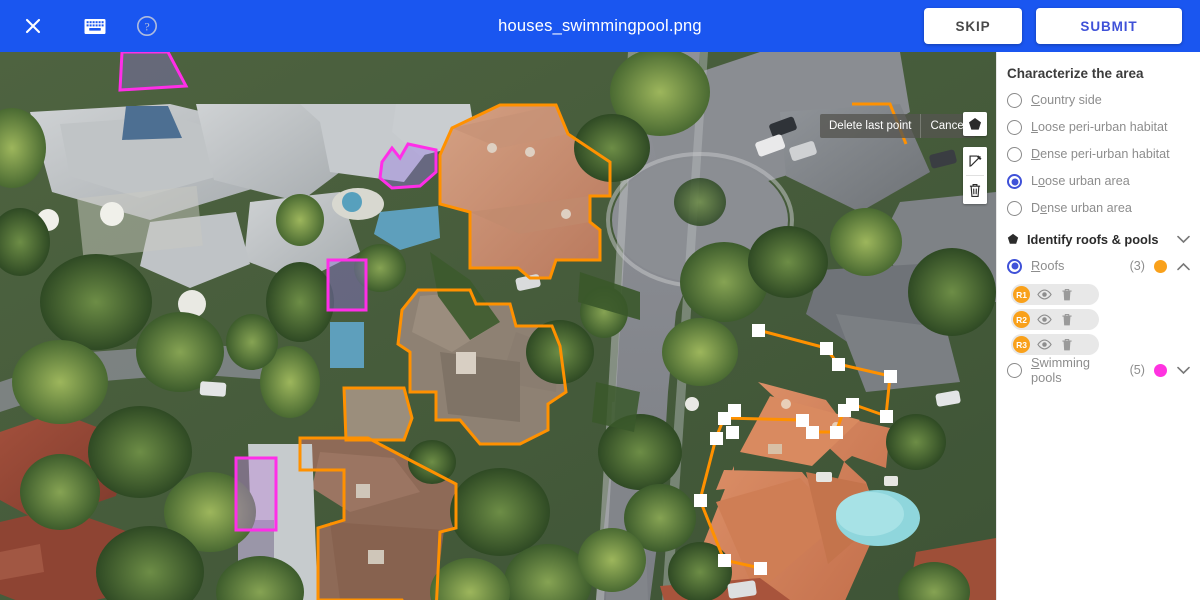 The width and height of the screenshot is (1200, 600). What do you see at coordinates (33, 26) in the screenshot?
I see `close-icon` at bounding box center [33, 26].